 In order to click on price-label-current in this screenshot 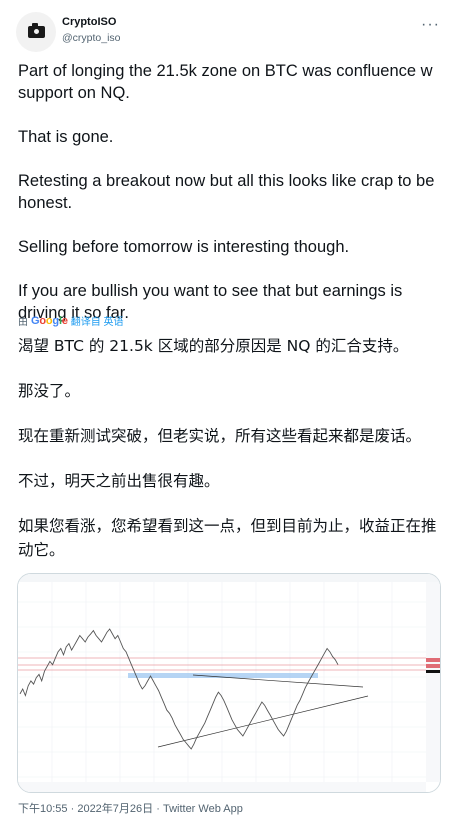, I will do `click(433, 671)`.